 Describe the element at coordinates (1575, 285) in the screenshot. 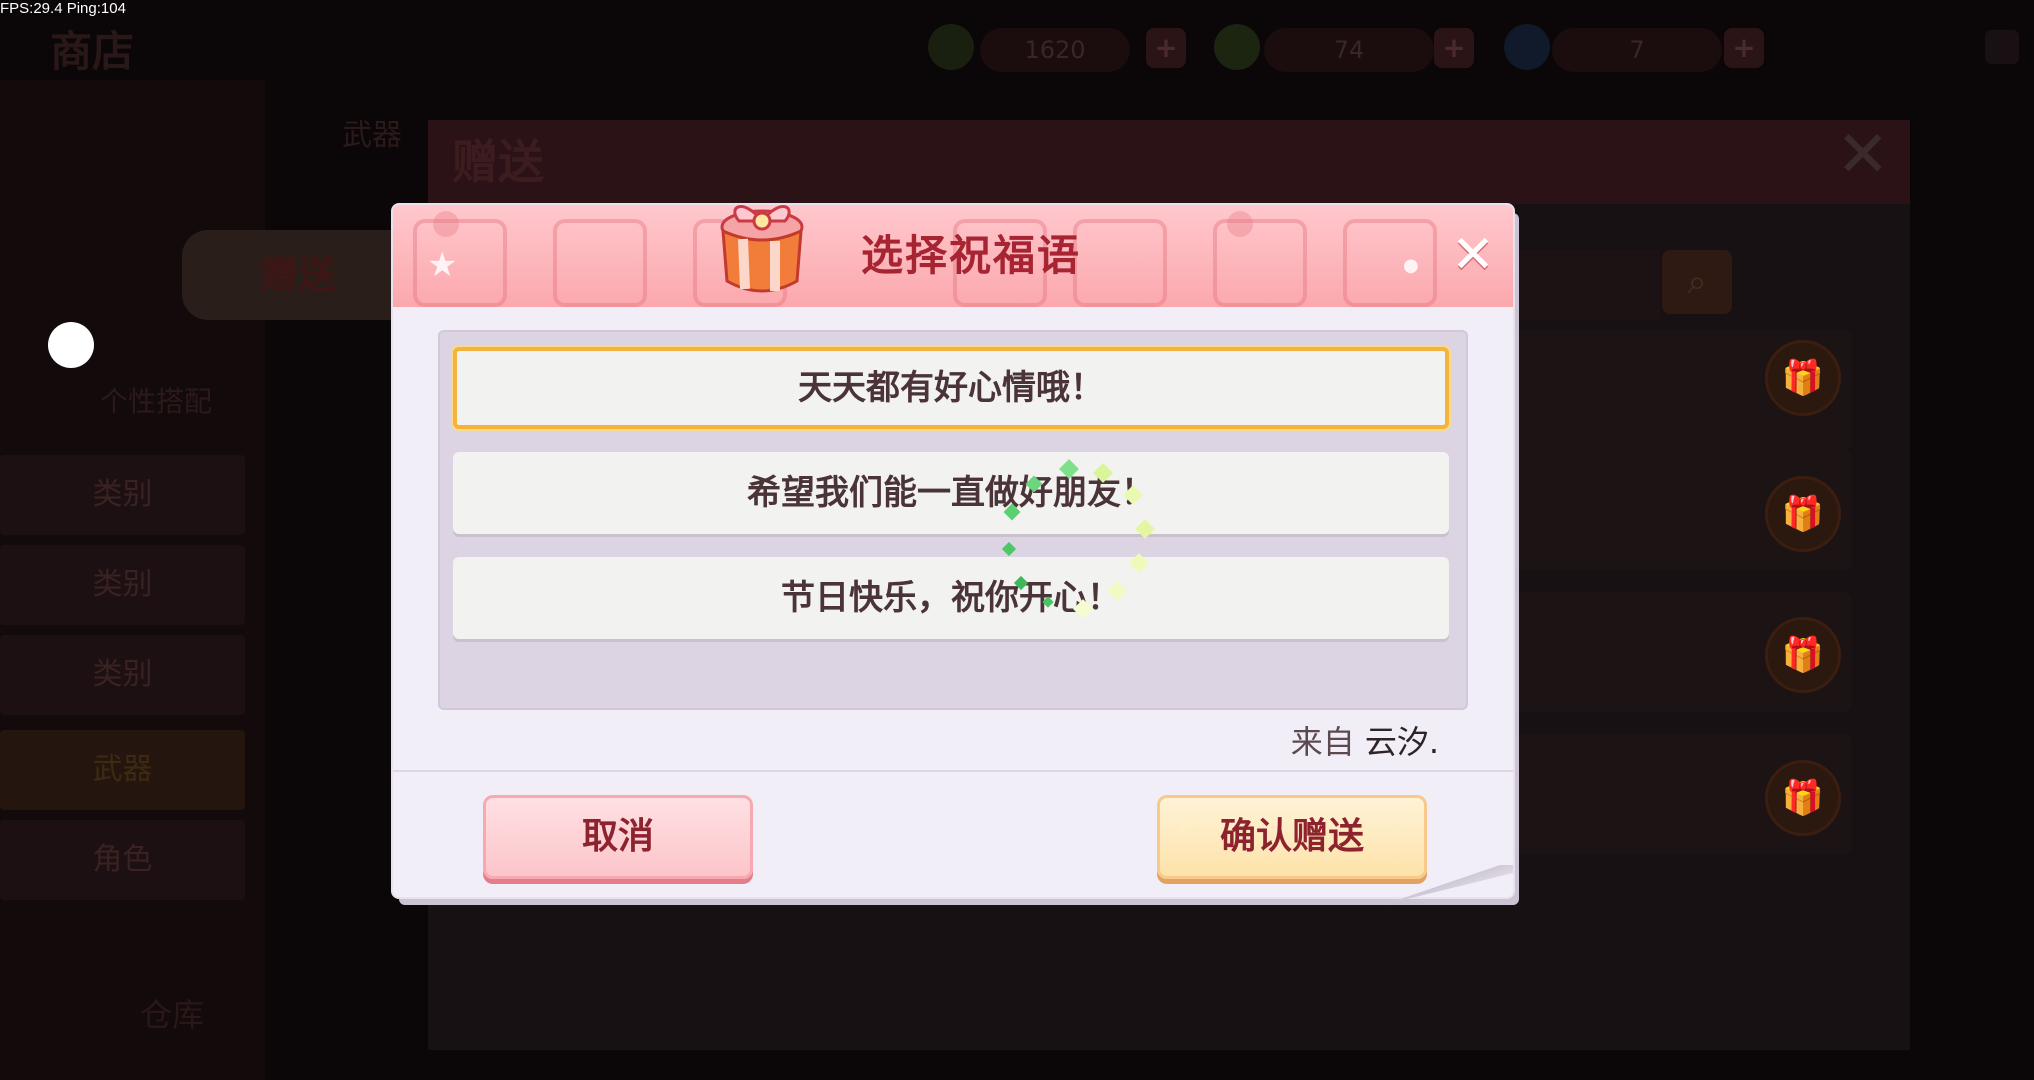

I see `friend-search-input` at that location.